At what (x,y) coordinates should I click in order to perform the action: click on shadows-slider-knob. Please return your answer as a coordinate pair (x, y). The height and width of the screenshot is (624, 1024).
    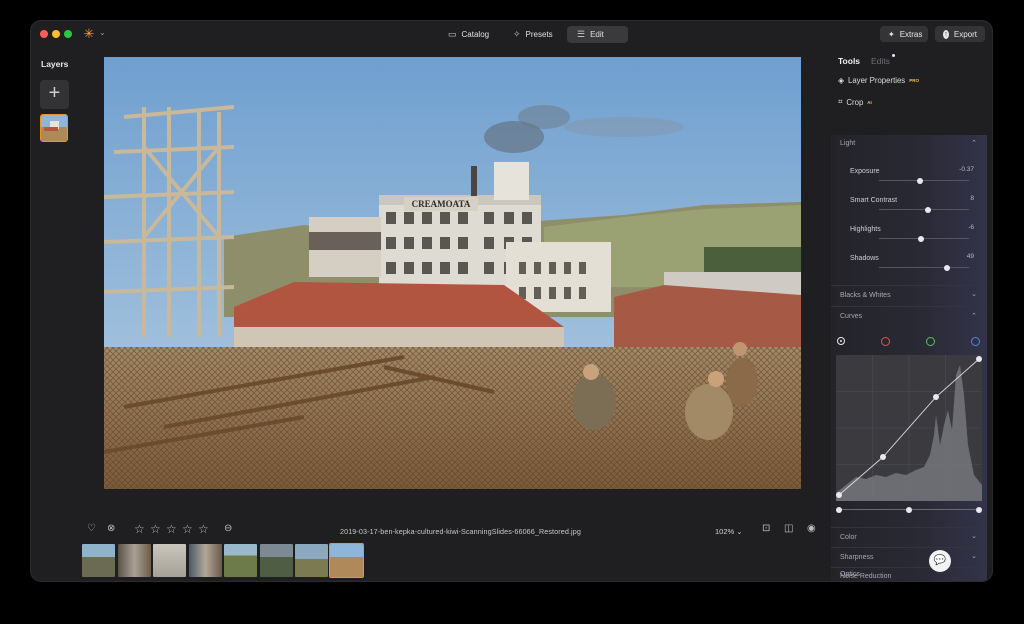
    Looking at the image, I should click on (946, 267).